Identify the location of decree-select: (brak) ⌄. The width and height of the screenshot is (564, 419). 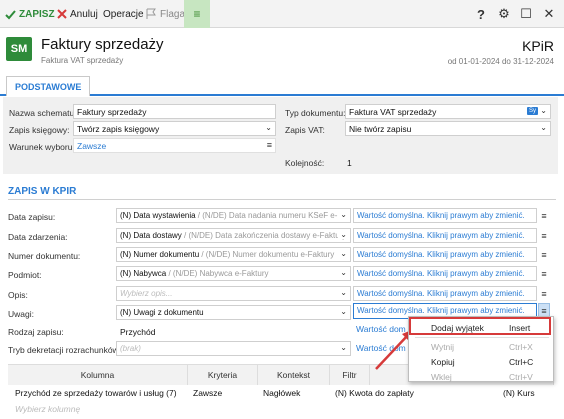
(233, 348).